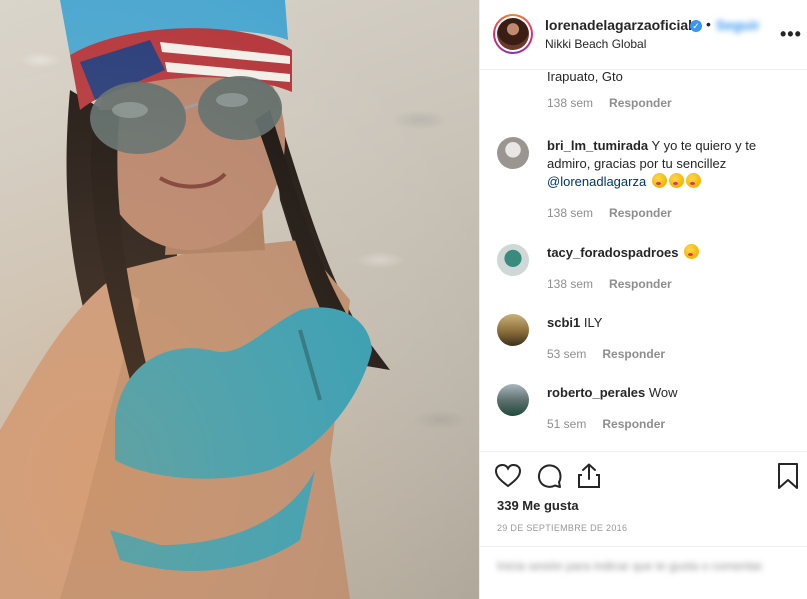  What do you see at coordinates (596, 392) in the screenshot?
I see `comment-username: roberto_perales` at bounding box center [596, 392].